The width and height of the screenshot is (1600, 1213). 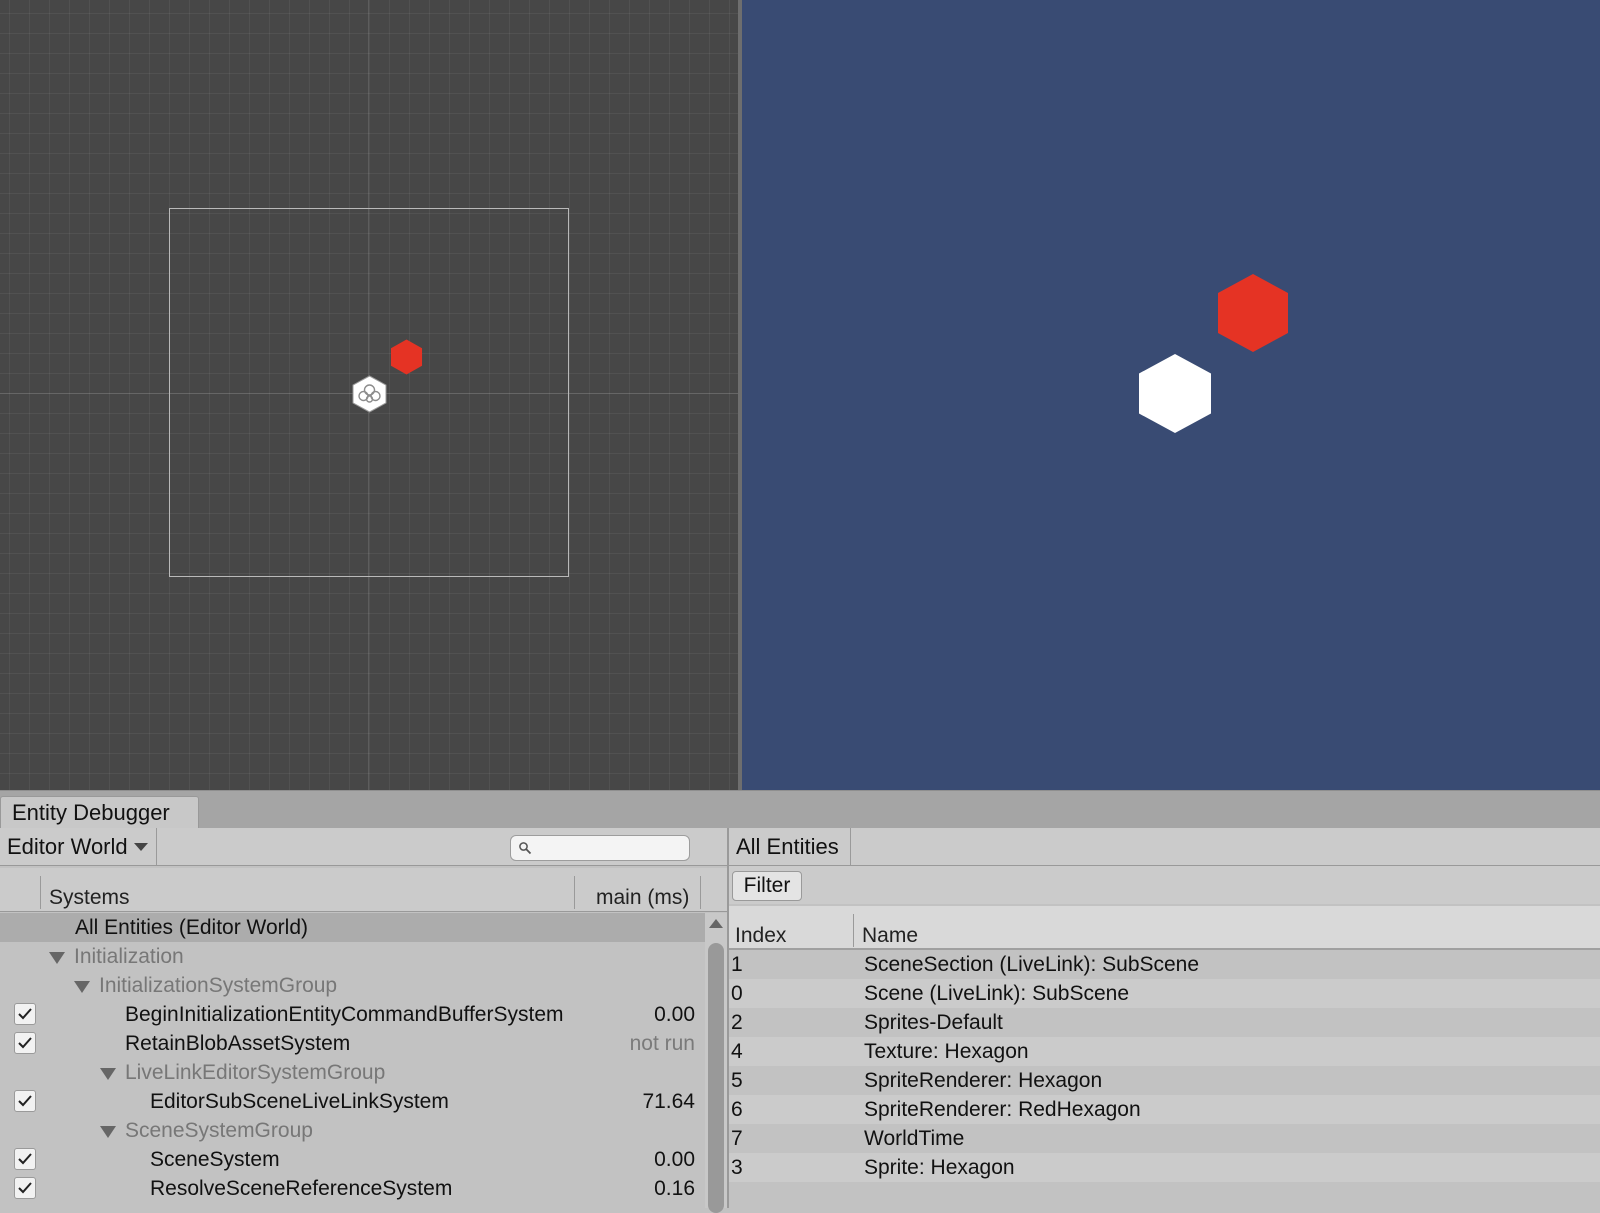 What do you see at coordinates (946, 1051) in the screenshot?
I see `entity-name: Texture: Hexagon` at bounding box center [946, 1051].